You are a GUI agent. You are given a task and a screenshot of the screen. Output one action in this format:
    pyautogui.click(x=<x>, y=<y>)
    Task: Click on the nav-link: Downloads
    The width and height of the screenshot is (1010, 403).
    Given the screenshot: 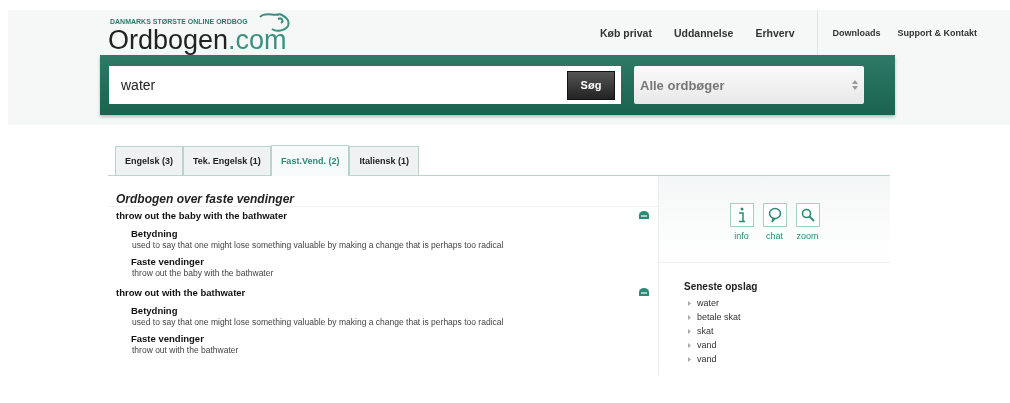 What is the action you would take?
    pyautogui.click(x=856, y=32)
    